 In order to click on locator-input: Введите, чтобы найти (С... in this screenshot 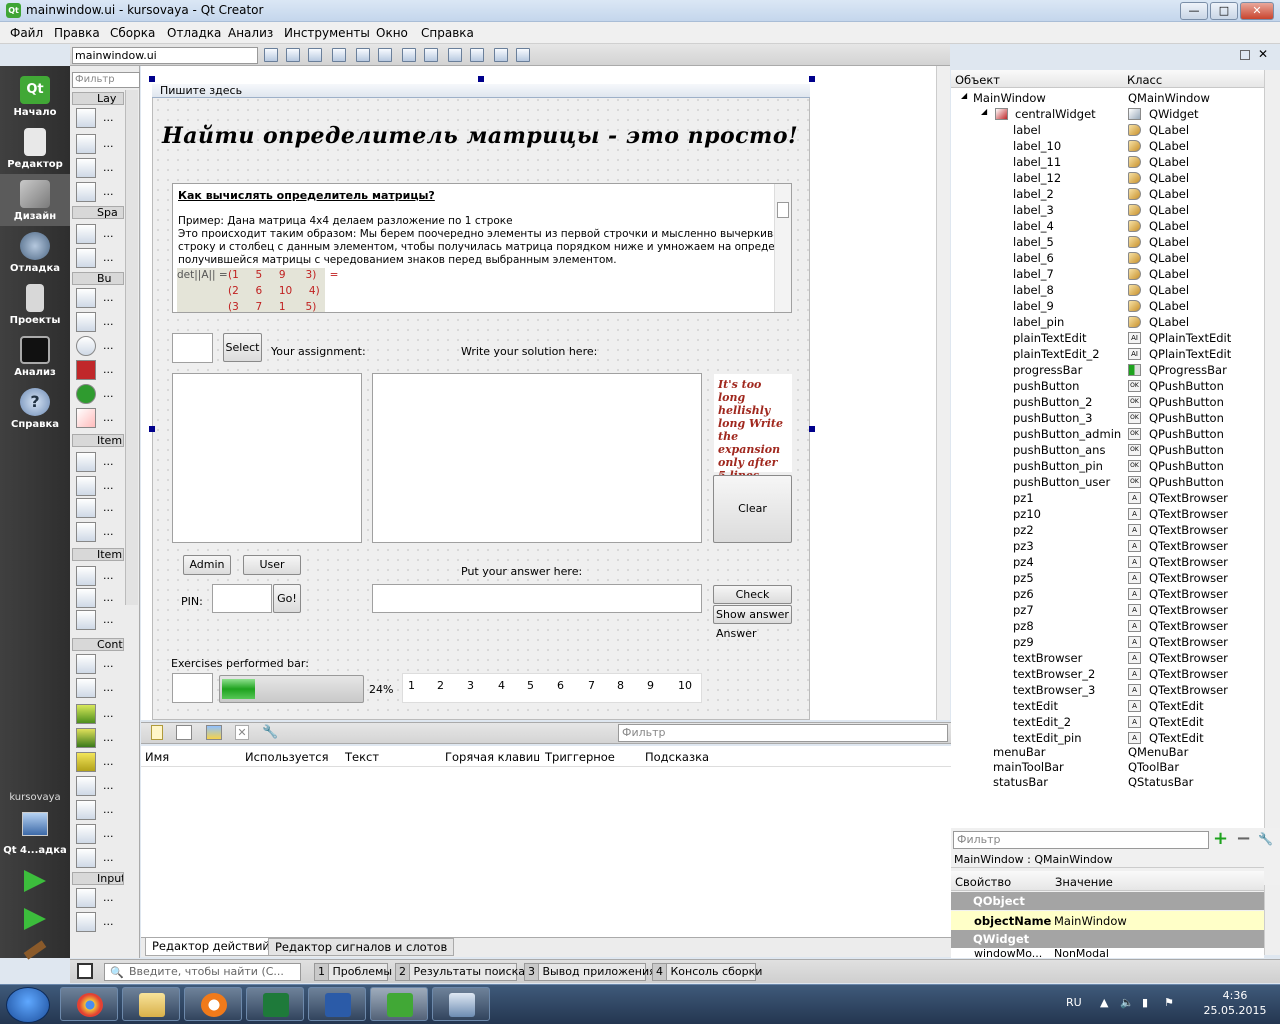, I will do `click(202, 972)`.